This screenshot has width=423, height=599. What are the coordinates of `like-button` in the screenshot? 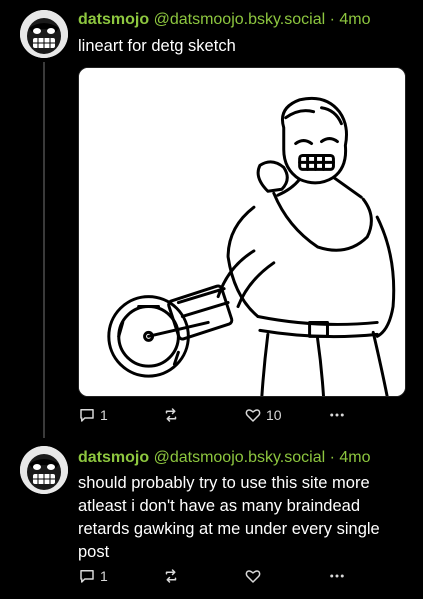 It's located at (255, 576).